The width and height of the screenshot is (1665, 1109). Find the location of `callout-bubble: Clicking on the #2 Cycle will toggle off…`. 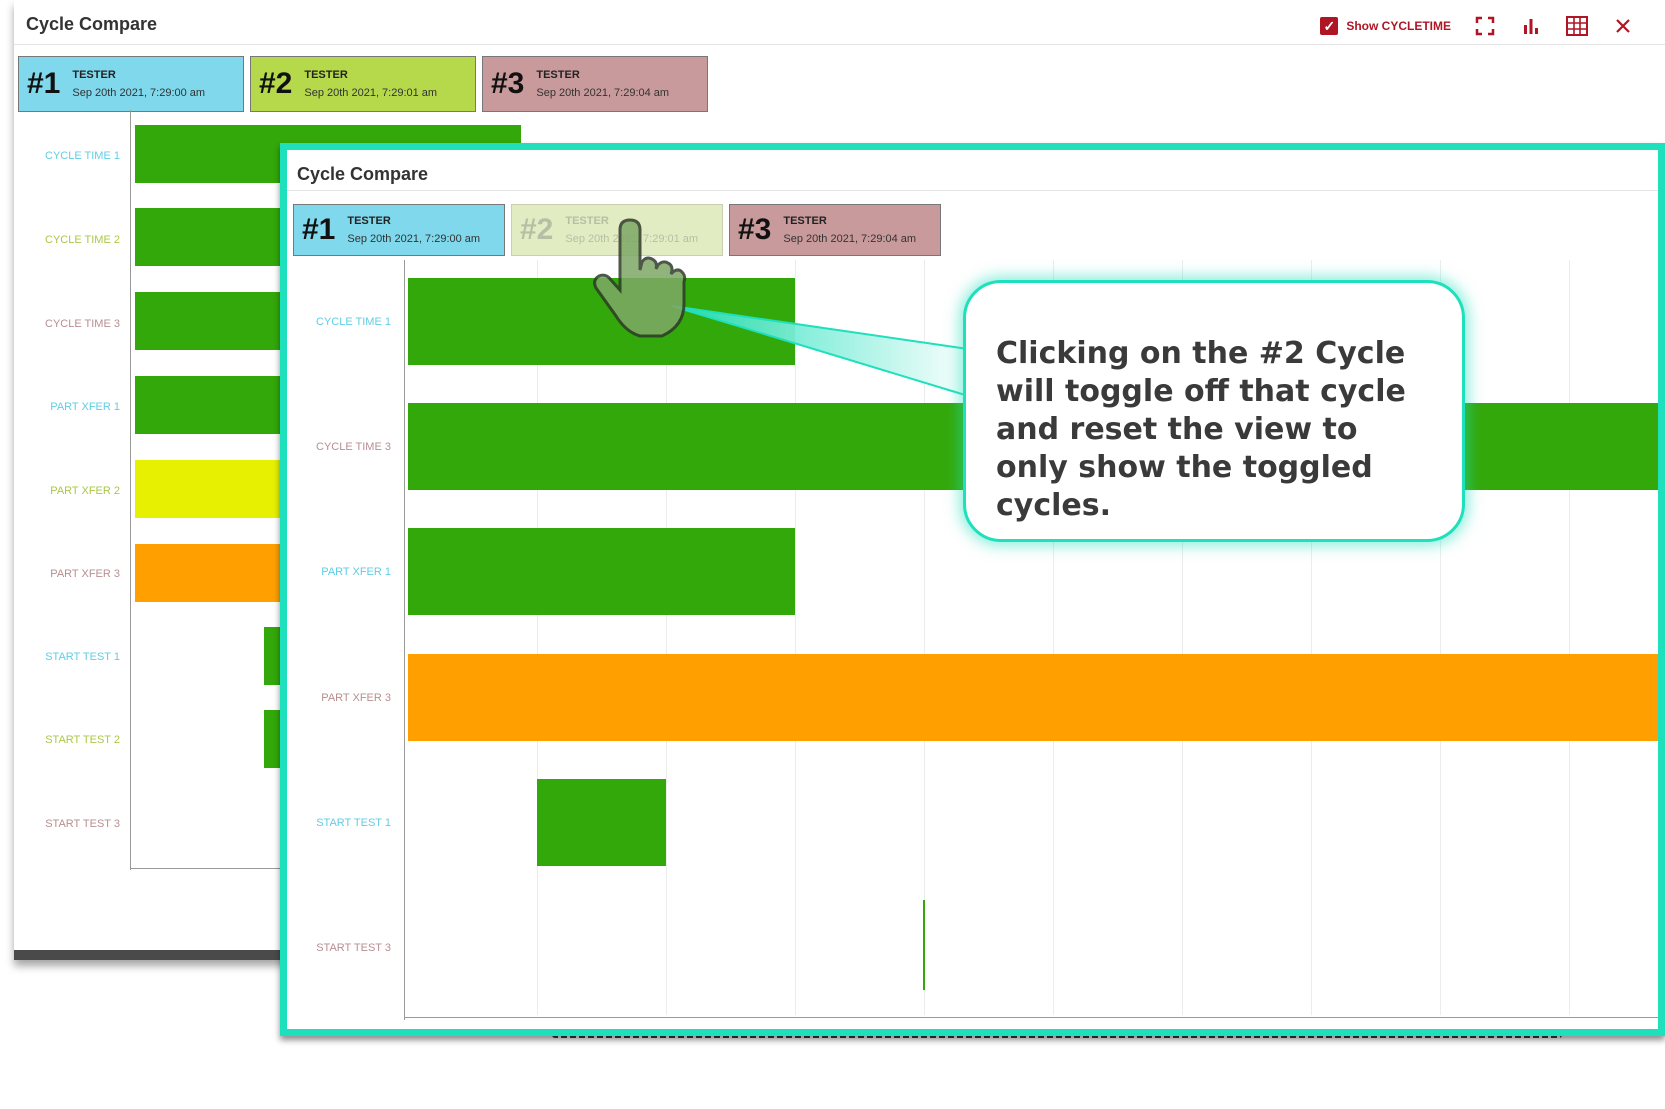

callout-bubble: Clicking on the #2 Cycle will toggle off… is located at coordinates (1214, 411).